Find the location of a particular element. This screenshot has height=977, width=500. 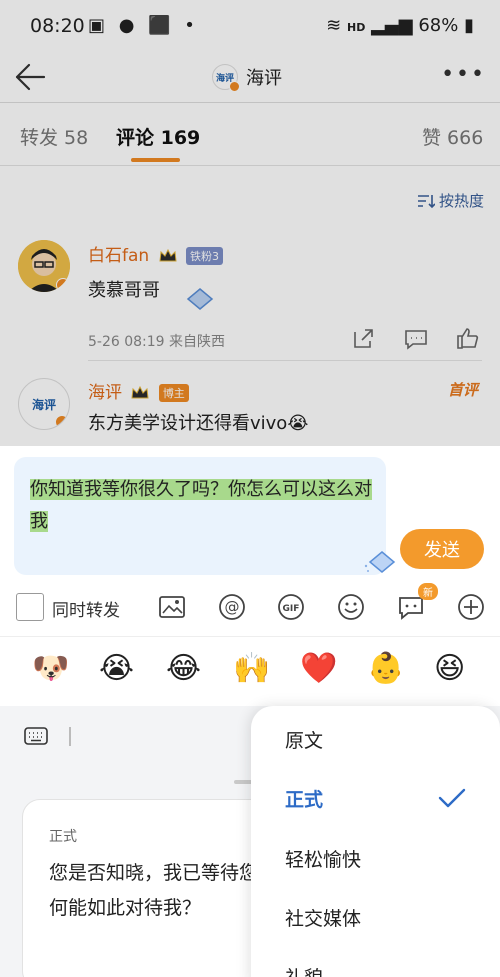

comment-text: 羡慕哥哥 is located at coordinates (124, 290).